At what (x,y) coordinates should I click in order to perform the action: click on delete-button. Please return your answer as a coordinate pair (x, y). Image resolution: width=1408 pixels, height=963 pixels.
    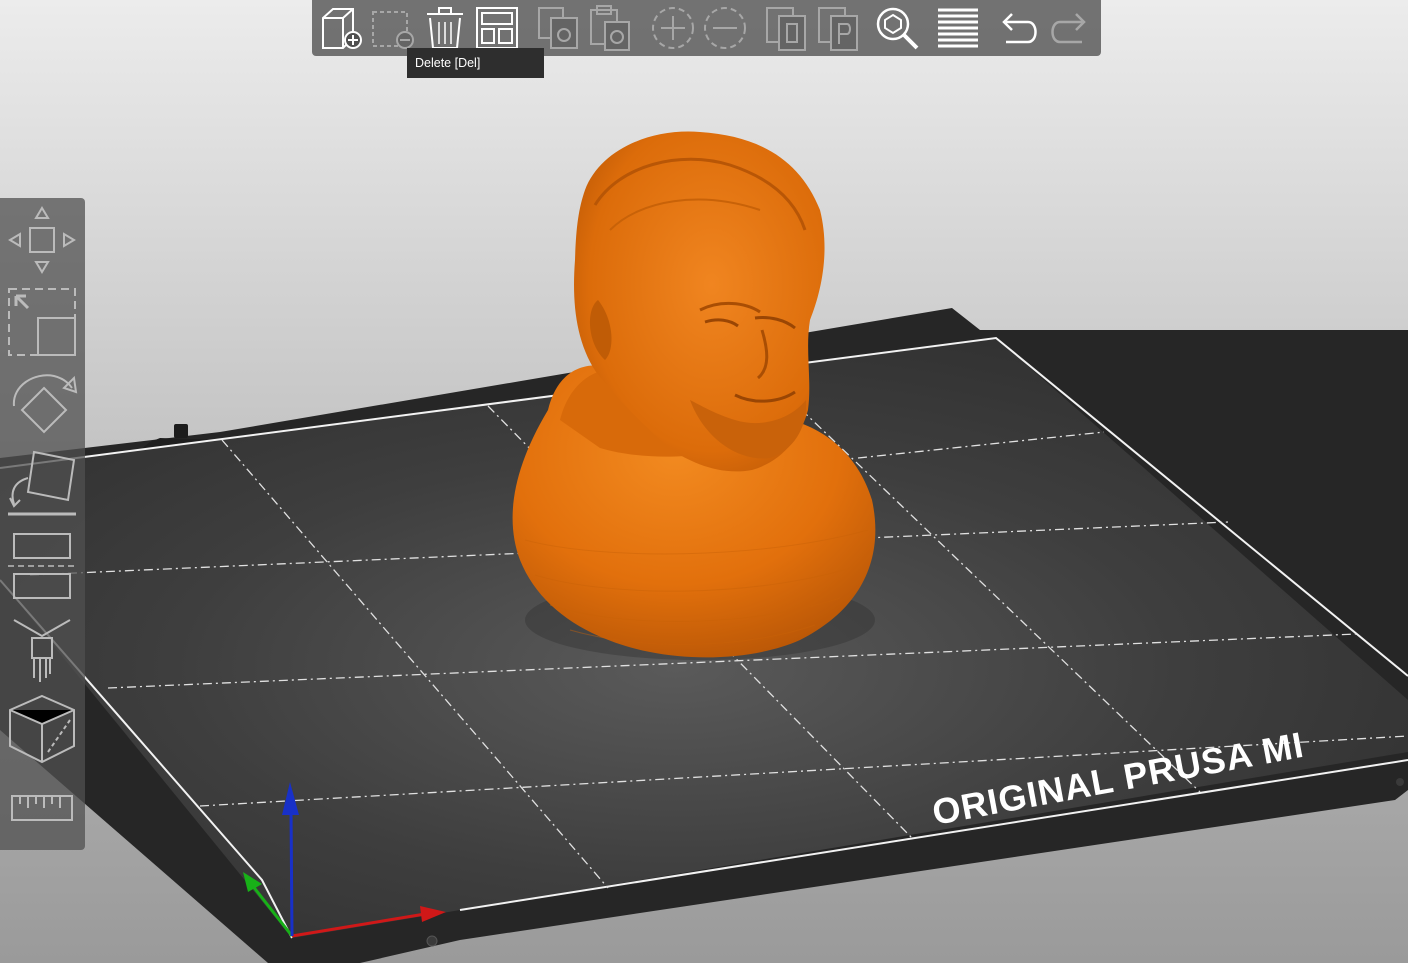
    Looking at the image, I should click on (393, 28).